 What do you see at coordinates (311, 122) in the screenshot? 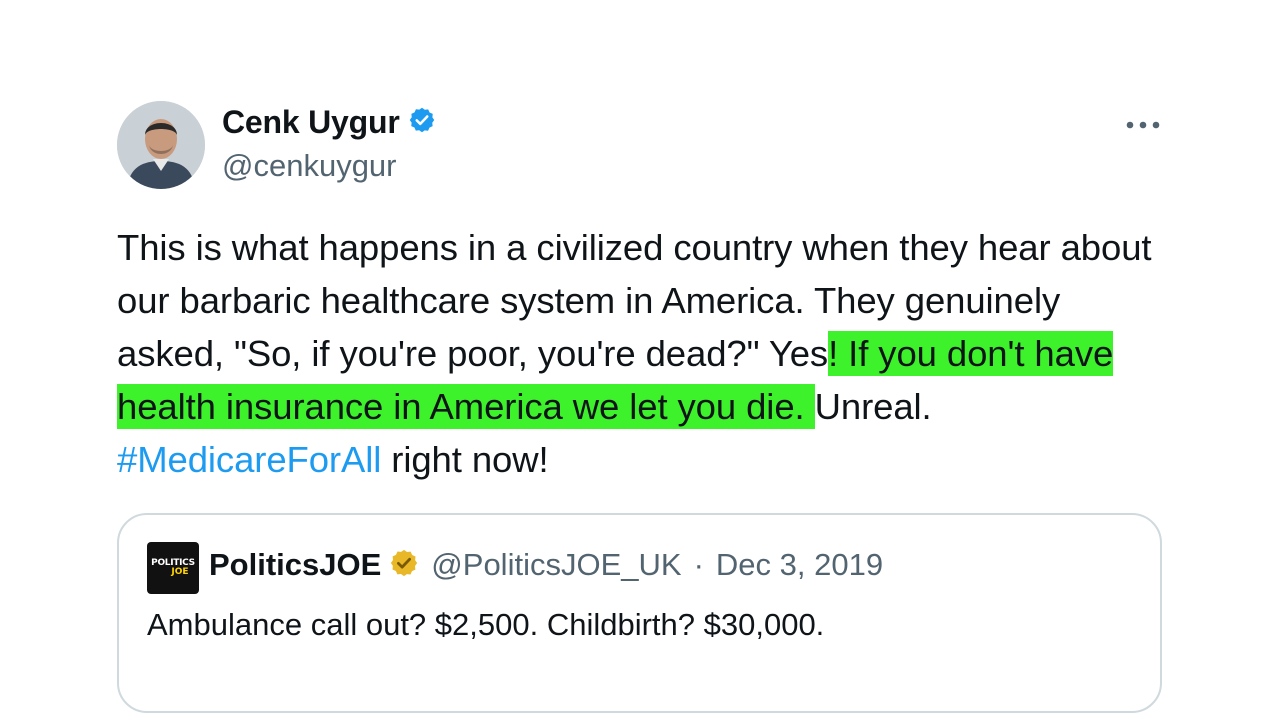
I see `author-display-name: Cenk Uygur` at bounding box center [311, 122].